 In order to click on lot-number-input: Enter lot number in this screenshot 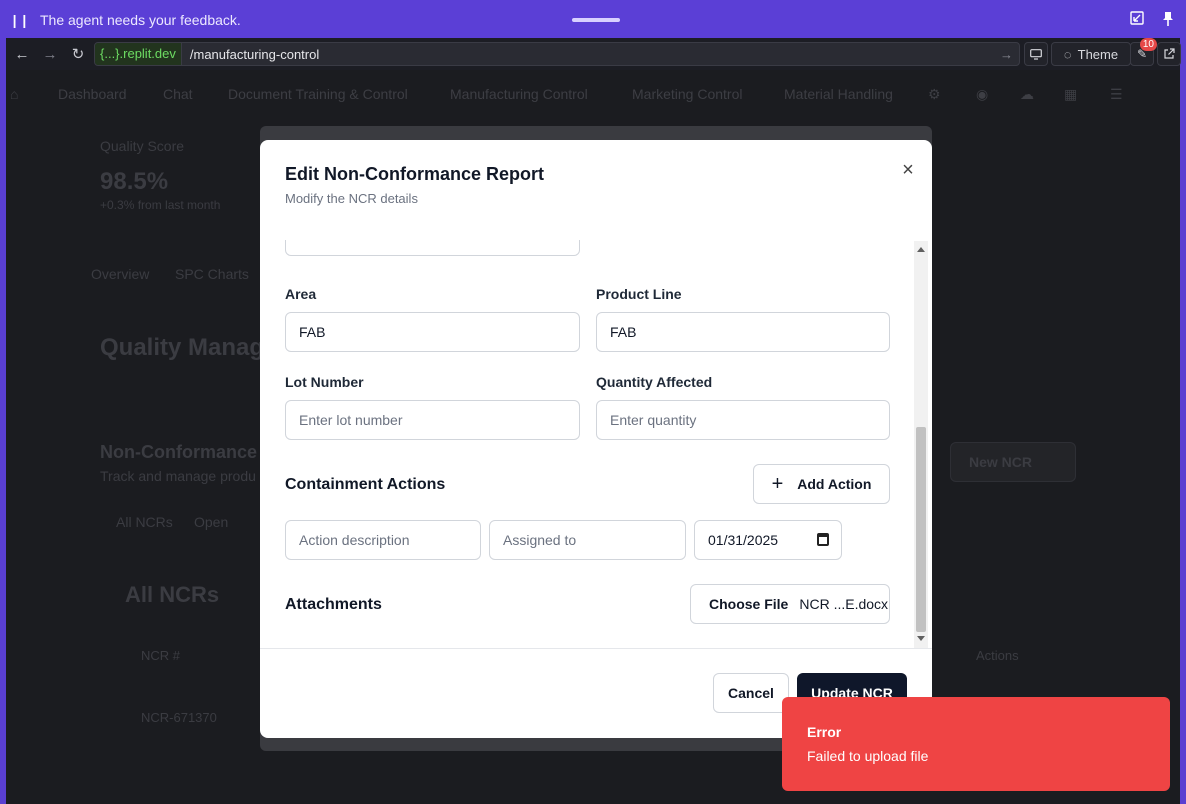, I will do `click(432, 420)`.